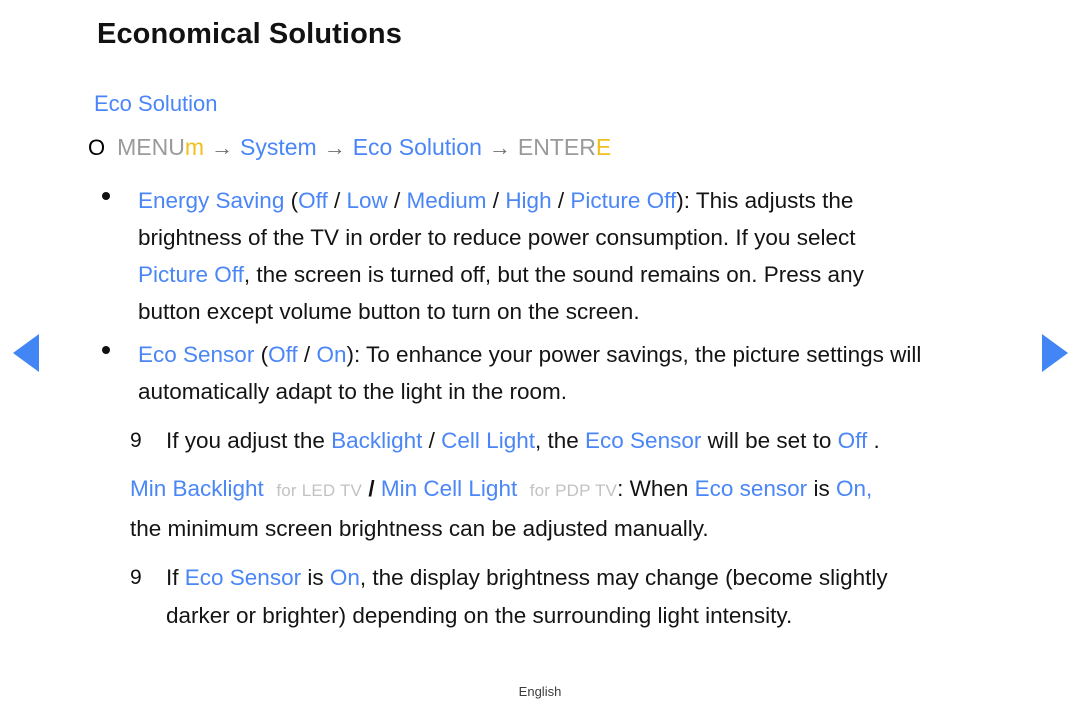 This screenshot has width=1080, height=705. Describe the element at coordinates (397, 200) in the screenshot. I see `option-sep-2: /` at that location.